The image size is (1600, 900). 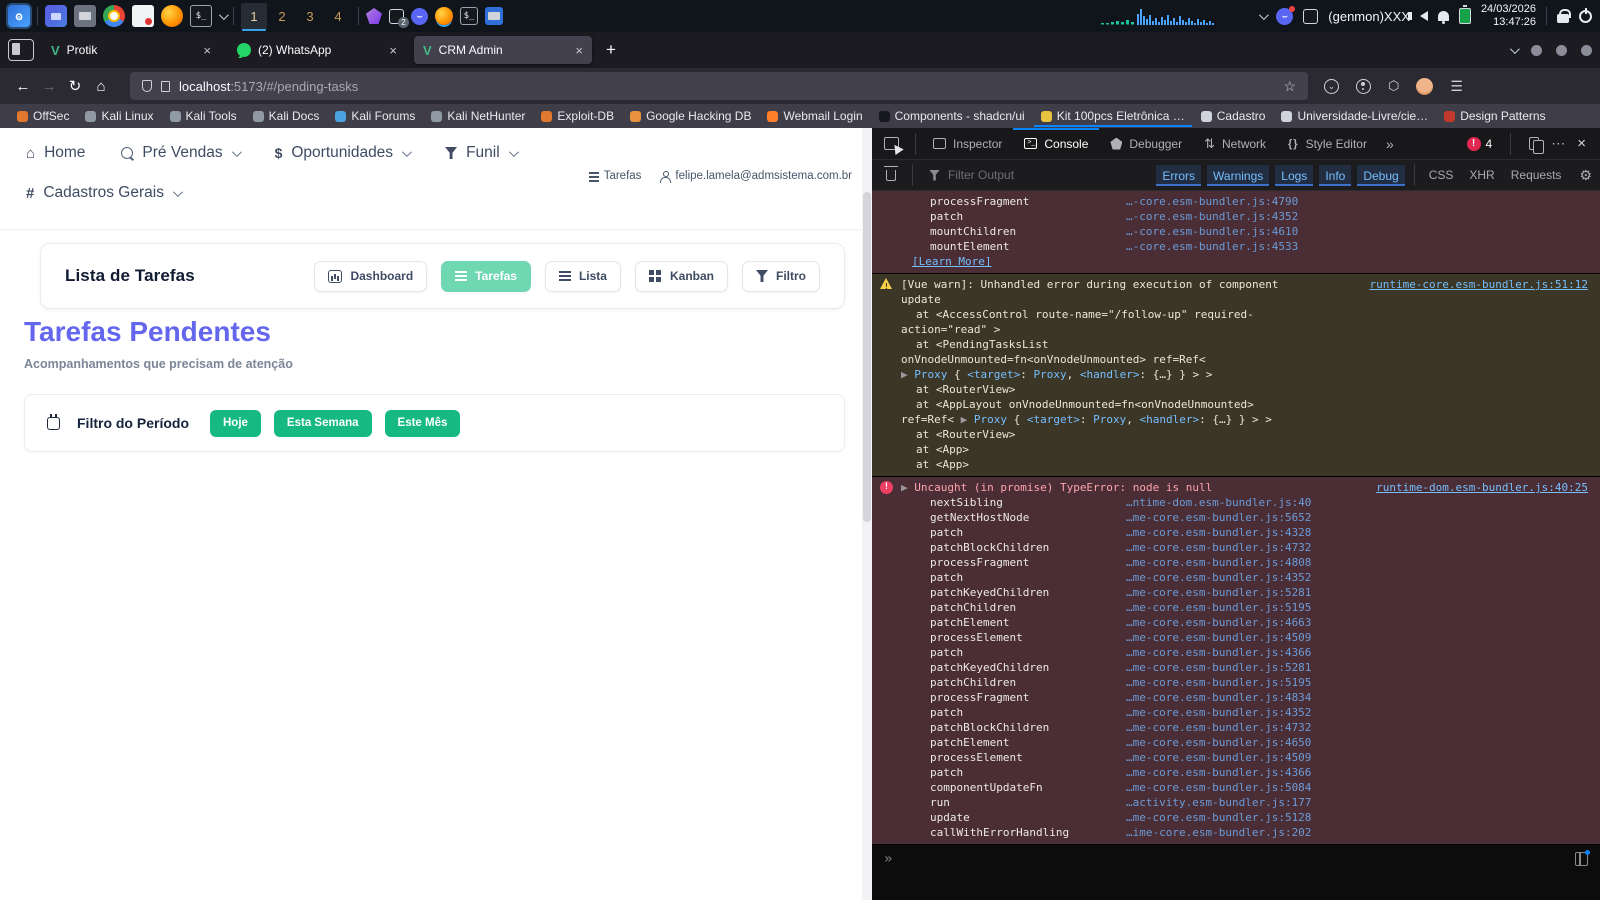 I want to click on bookmark-item: Webmail Login, so click(x=814, y=116).